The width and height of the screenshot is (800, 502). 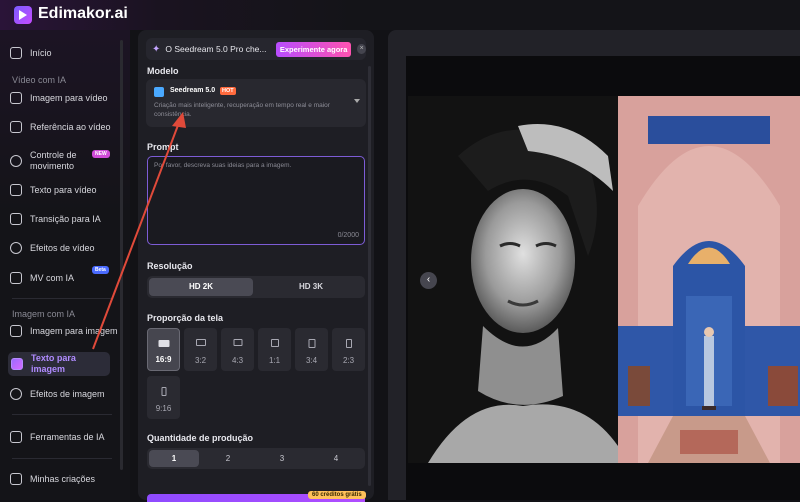 What do you see at coordinates (361, 49) in the screenshot?
I see `close-icon: ×` at bounding box center [361, 49].